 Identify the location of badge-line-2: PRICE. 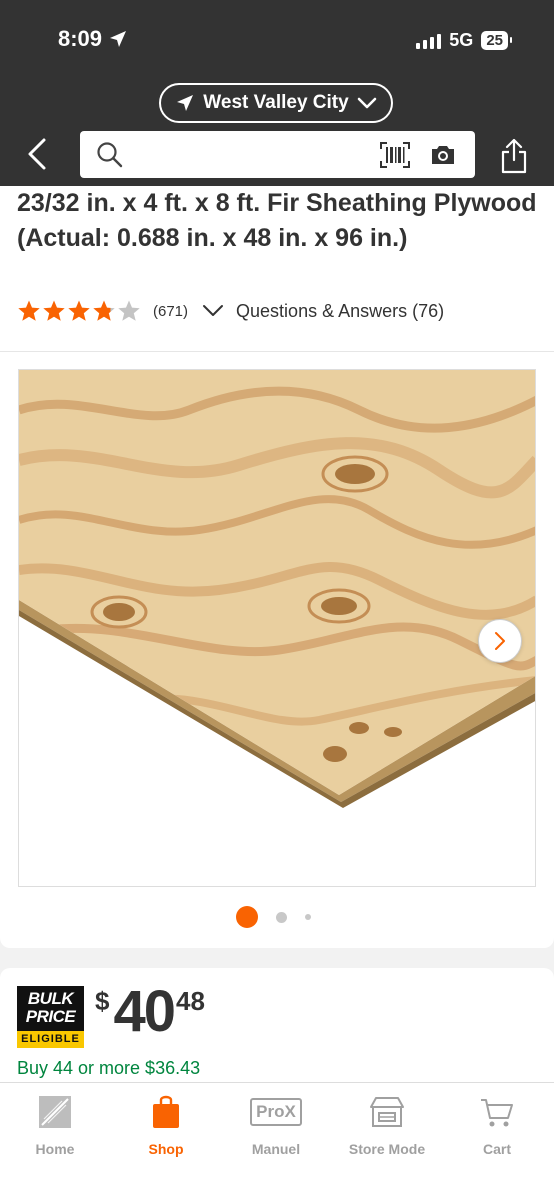
(50, 1016).